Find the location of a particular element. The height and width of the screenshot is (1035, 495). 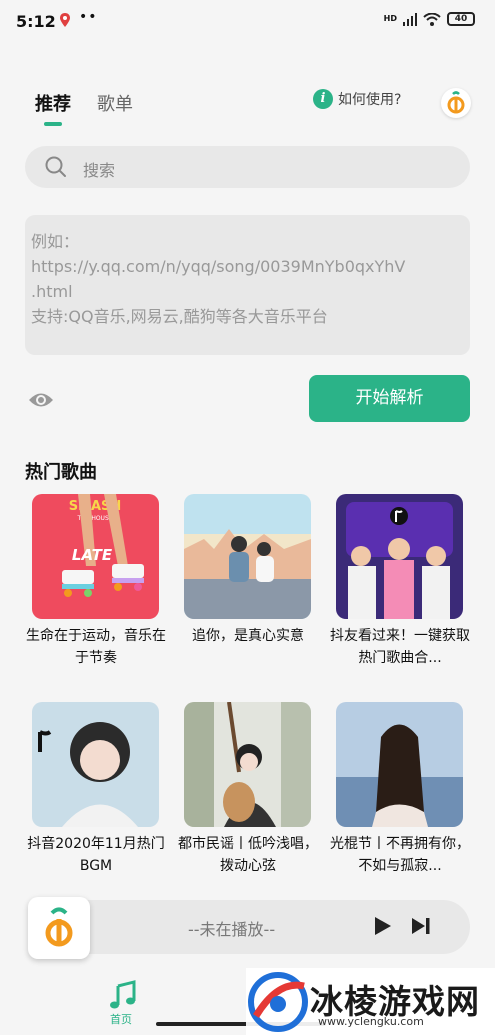

eye-icon is located at coordinates (41, 400).